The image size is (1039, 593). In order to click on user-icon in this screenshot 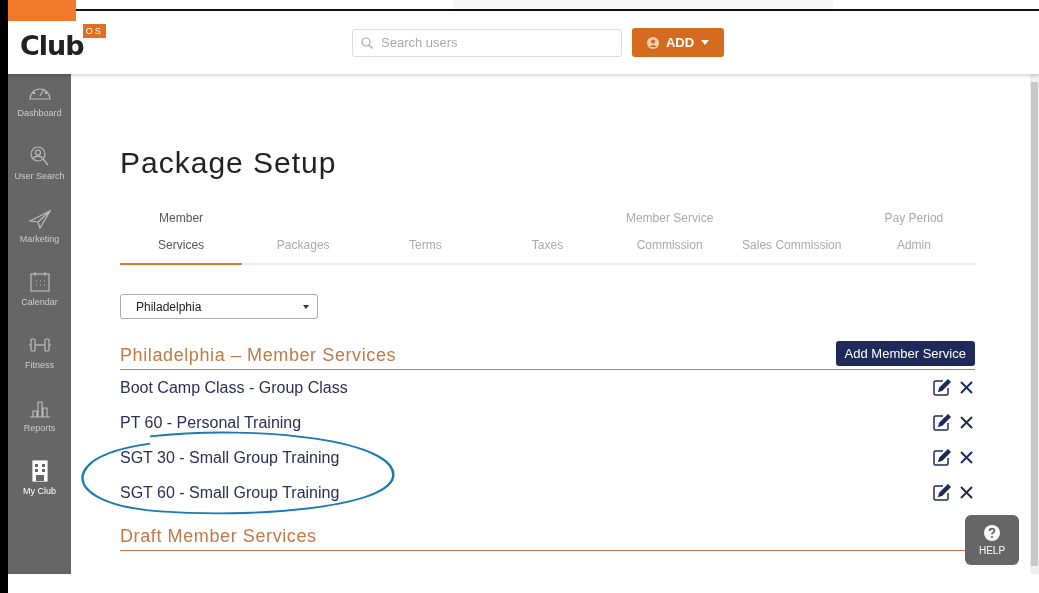, I will do `click(652, 42)`.